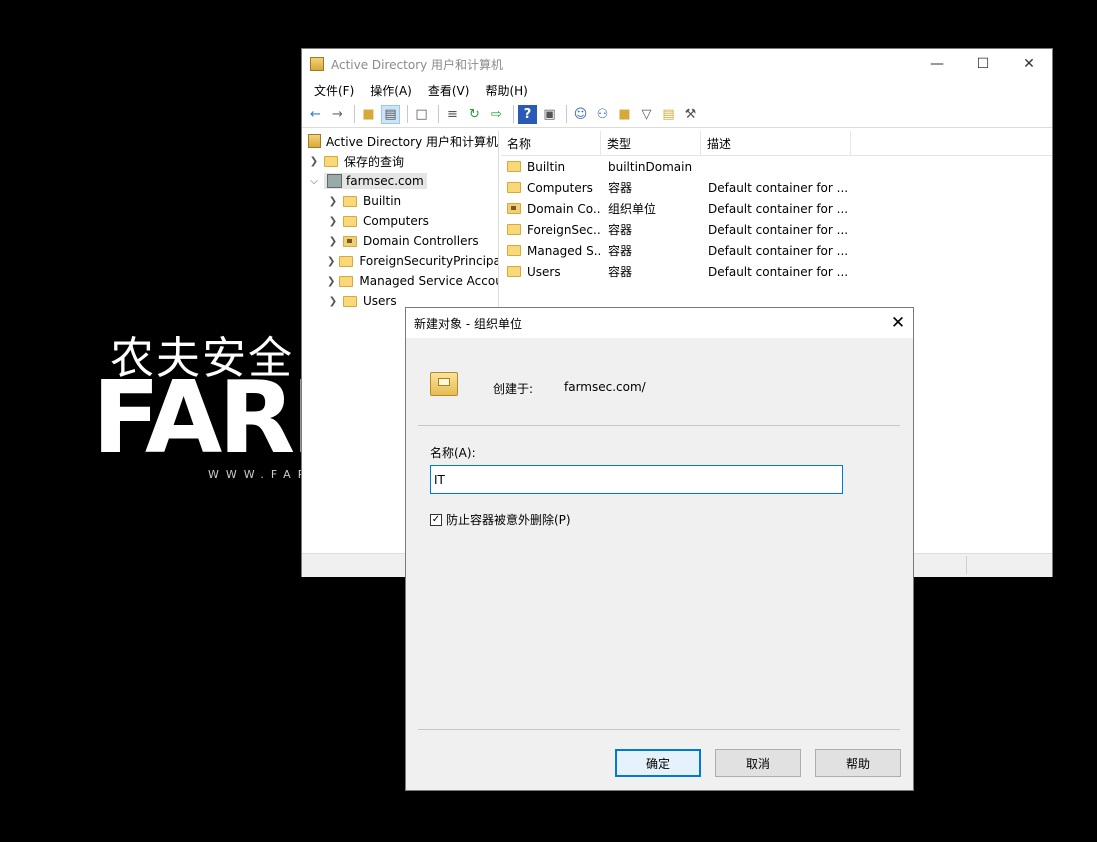 The image size is (1097, 842). I want to click on list-item-type: 组织单位, so click(632, 209).